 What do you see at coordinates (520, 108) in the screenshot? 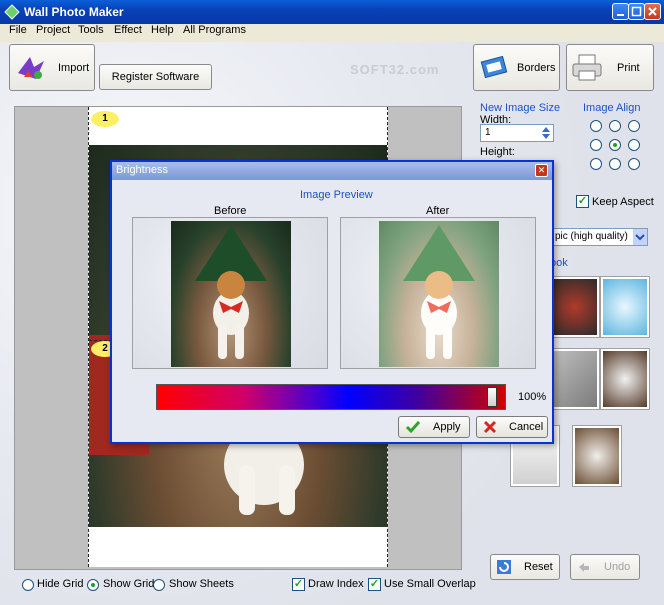
I see `new-image-size-caption: New Image Size` at bounding box center [520, 108].